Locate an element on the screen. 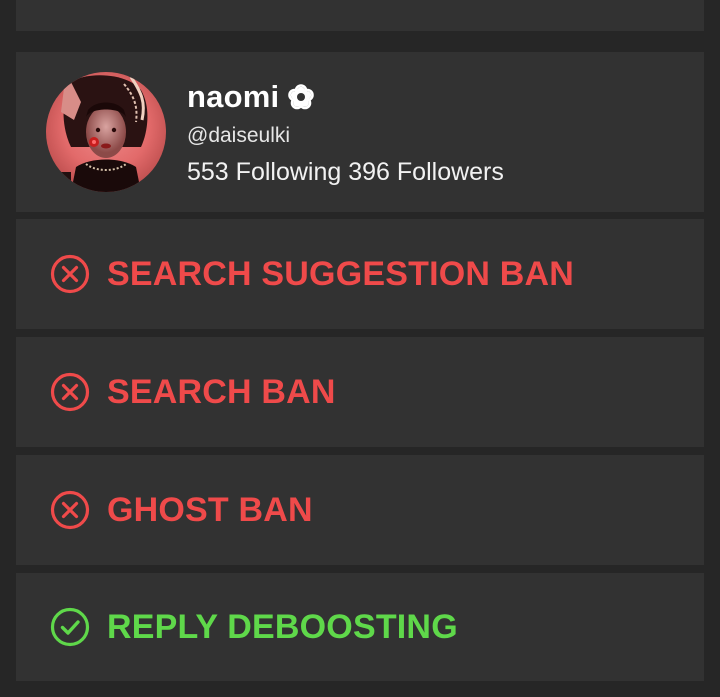 This screenshot has height=697, width=720. top-card is located at coordinates (360, 15).